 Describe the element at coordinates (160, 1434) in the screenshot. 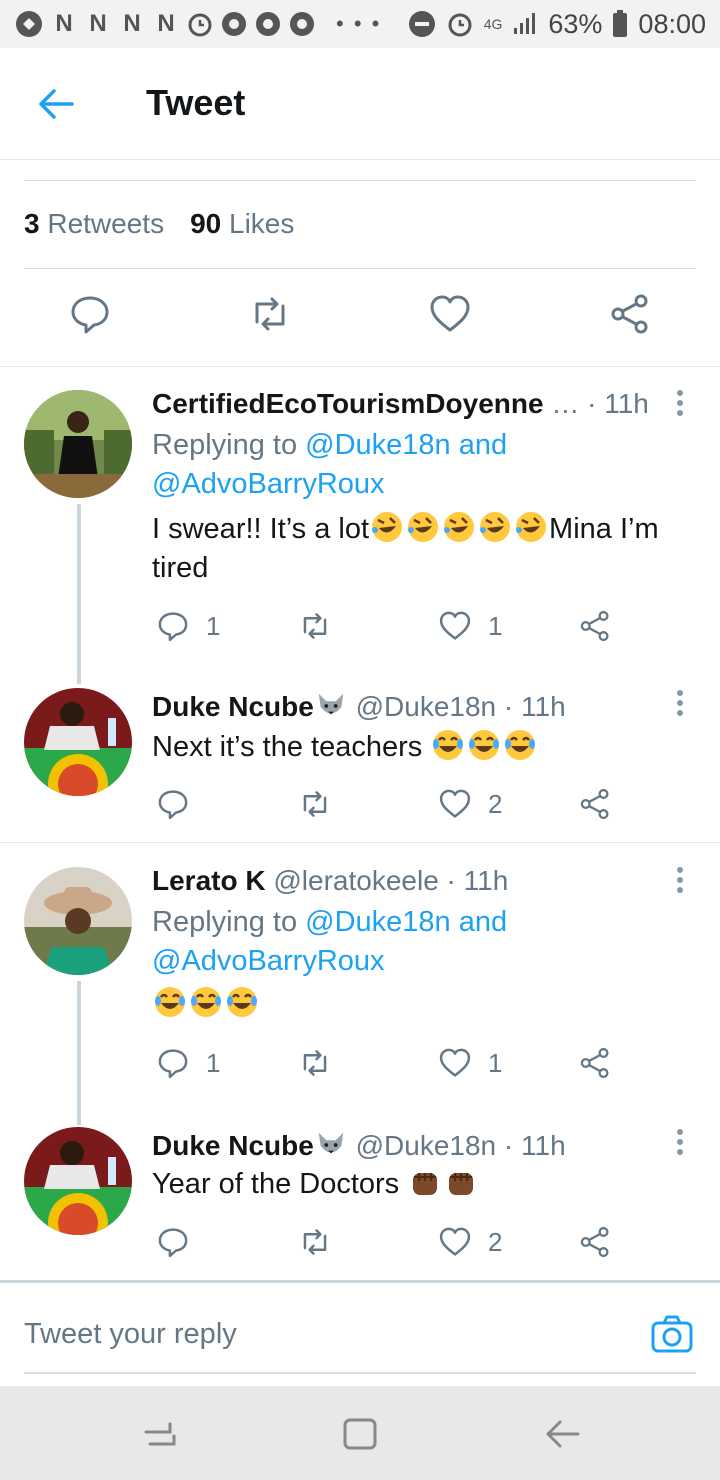

I see `recent-apps-icon` at that location.